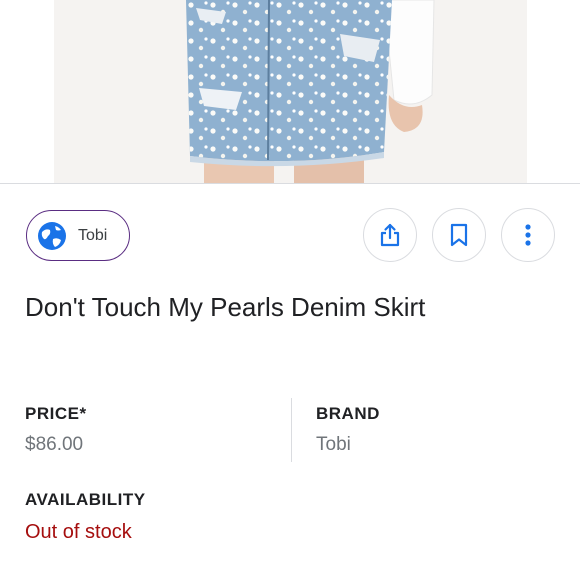  Describe the element at coordinates (290, 183) in the screenshot. I see `divider` at that location.